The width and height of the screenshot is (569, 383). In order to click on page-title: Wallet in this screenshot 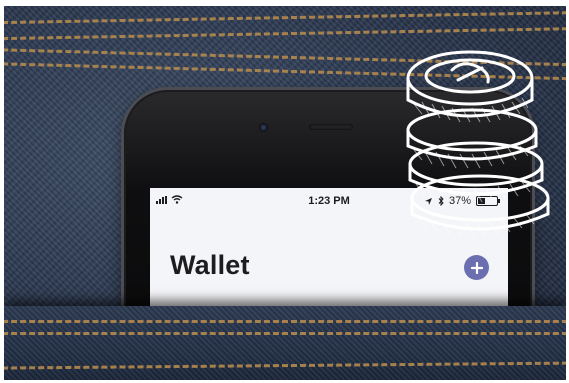, I will do `click(210, 265)`.